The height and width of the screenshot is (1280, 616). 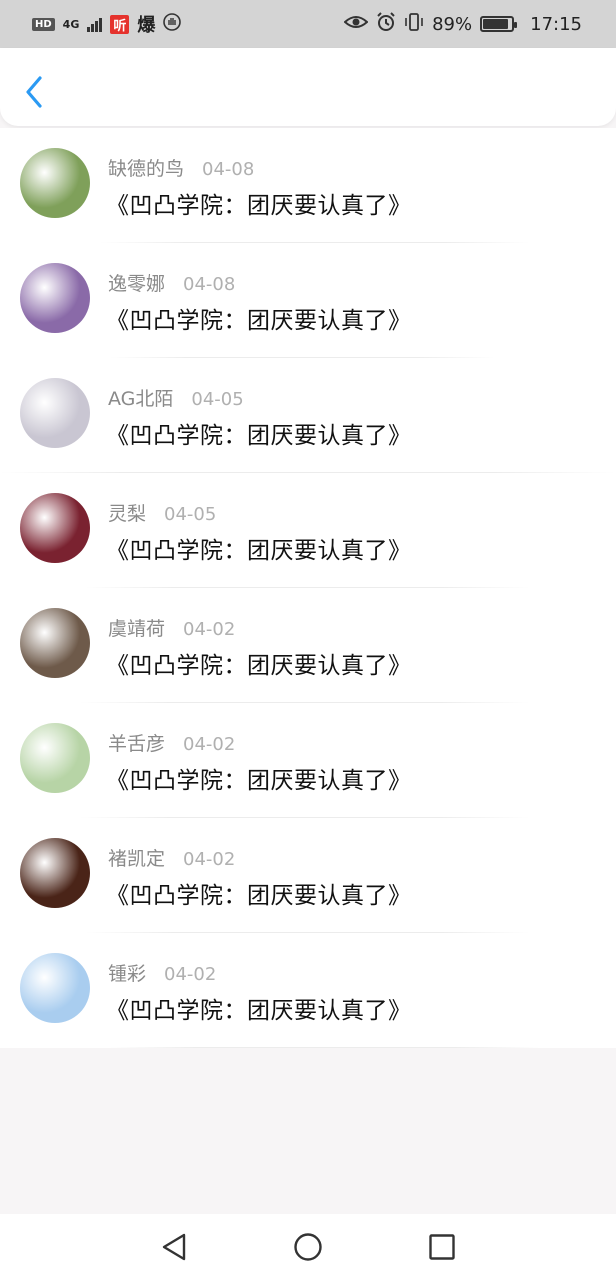 What do you see at coordinates (95, 24) in the screenshot?
I see `signal-icon` at bounding box center [95, 24].